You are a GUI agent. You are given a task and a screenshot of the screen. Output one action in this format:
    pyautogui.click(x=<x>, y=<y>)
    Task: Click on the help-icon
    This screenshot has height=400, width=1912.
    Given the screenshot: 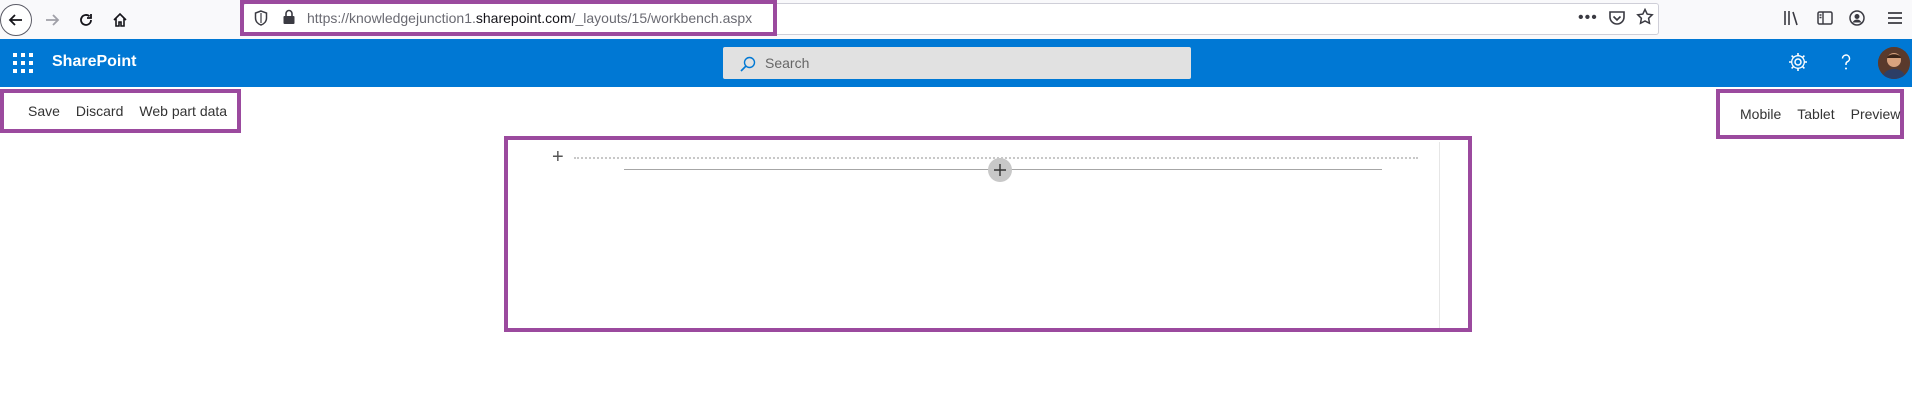 What is the action you would take?
    pyautogui.click(x=1846, y=62)
    